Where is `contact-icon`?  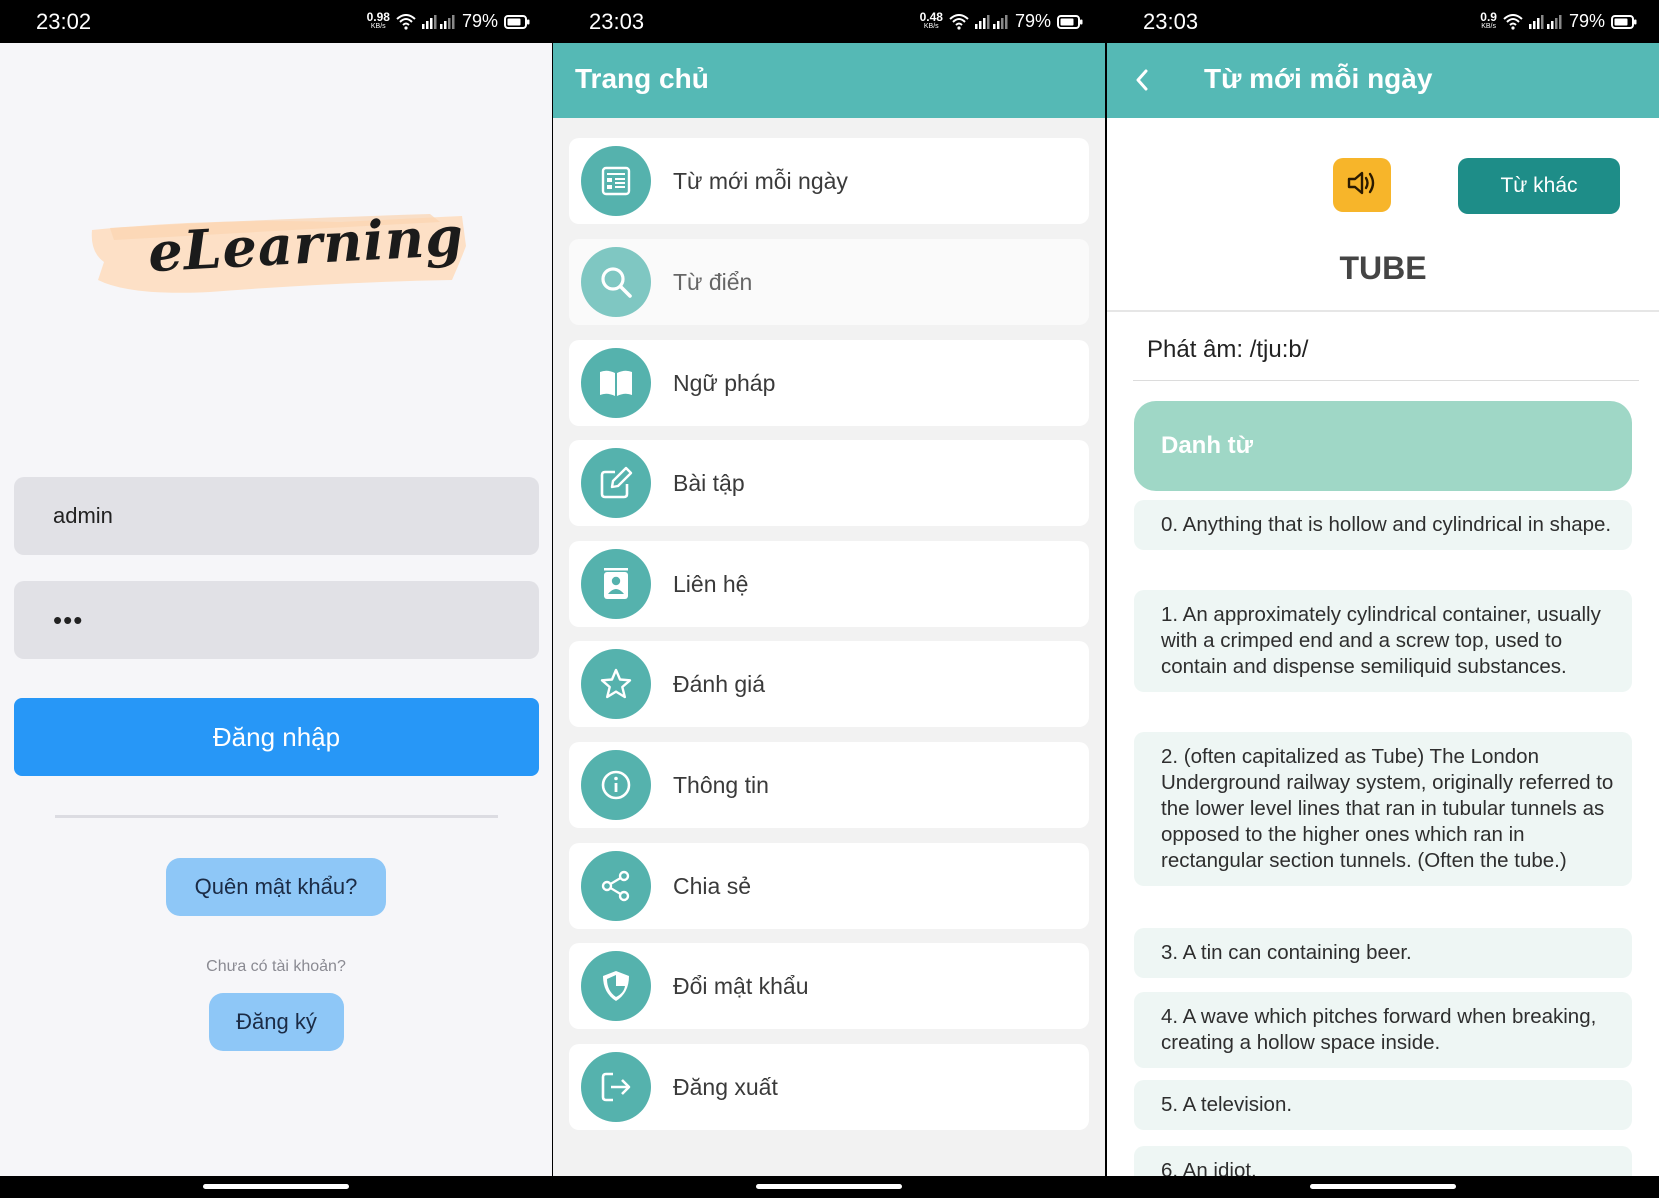
contact-icon is located at coordinates (616, 584).